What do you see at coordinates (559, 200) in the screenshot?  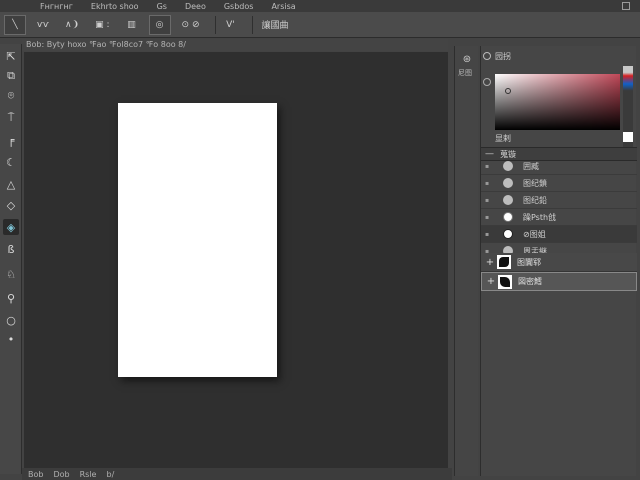 I see `layer-row: ▪ 图纪鉛` at bounding box center [559, 200].